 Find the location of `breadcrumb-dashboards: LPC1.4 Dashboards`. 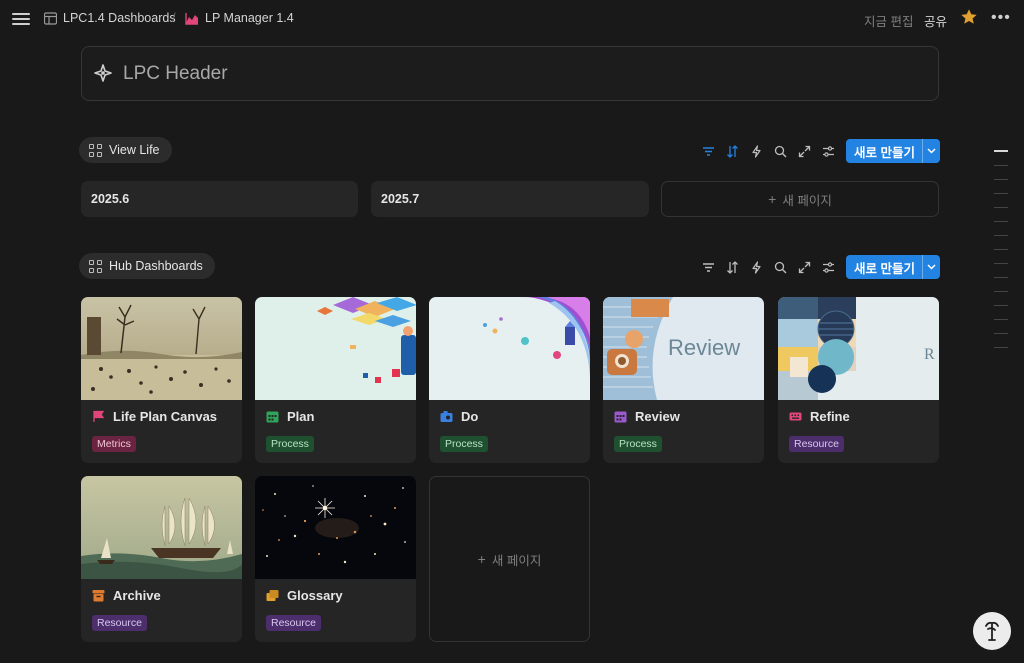

breadcrumb-dashboards: LPC1.4 Dashboards is located at coordinates (110, 18).